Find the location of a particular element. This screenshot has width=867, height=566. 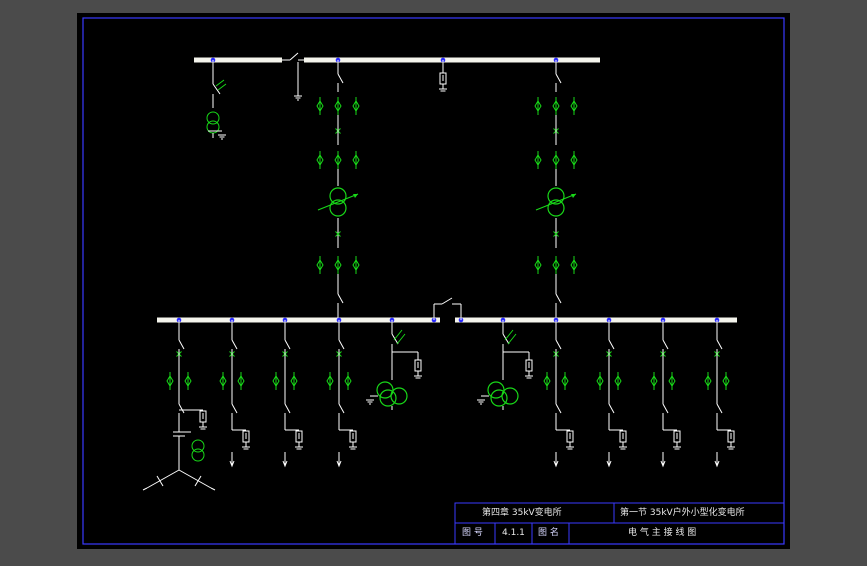

drawing-number-label: 图 号 is located at coordinates (472, 533).